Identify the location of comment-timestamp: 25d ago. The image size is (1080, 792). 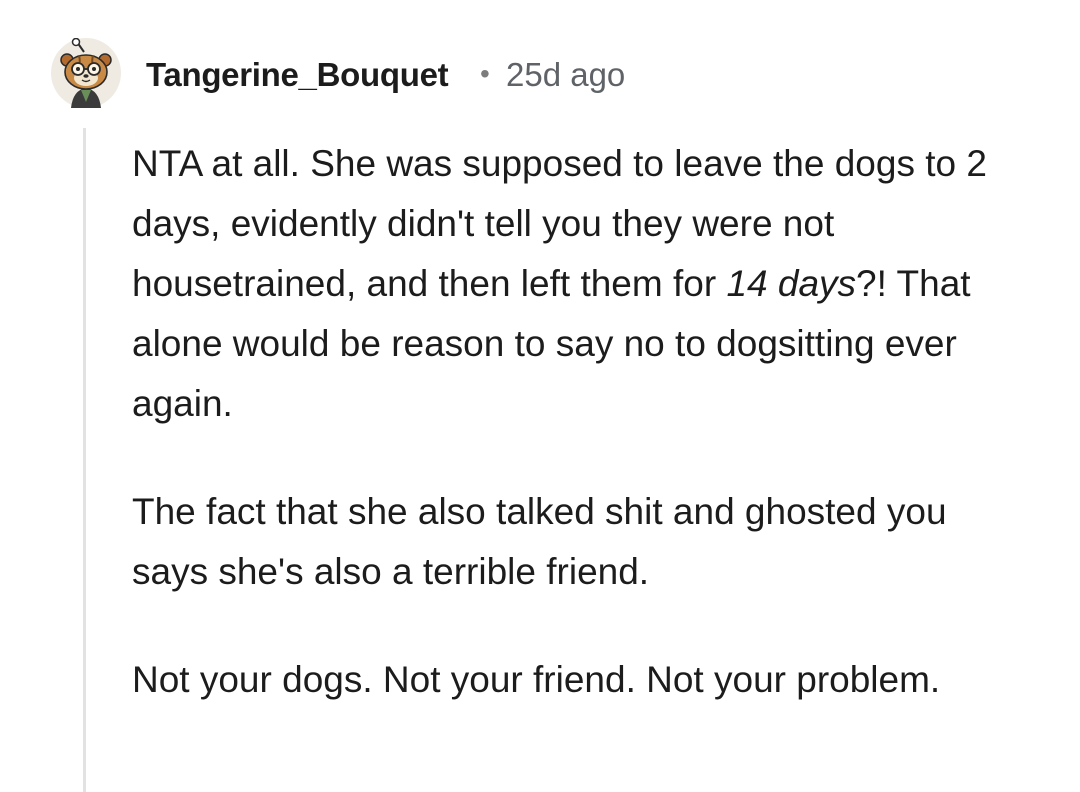
(566, 74).